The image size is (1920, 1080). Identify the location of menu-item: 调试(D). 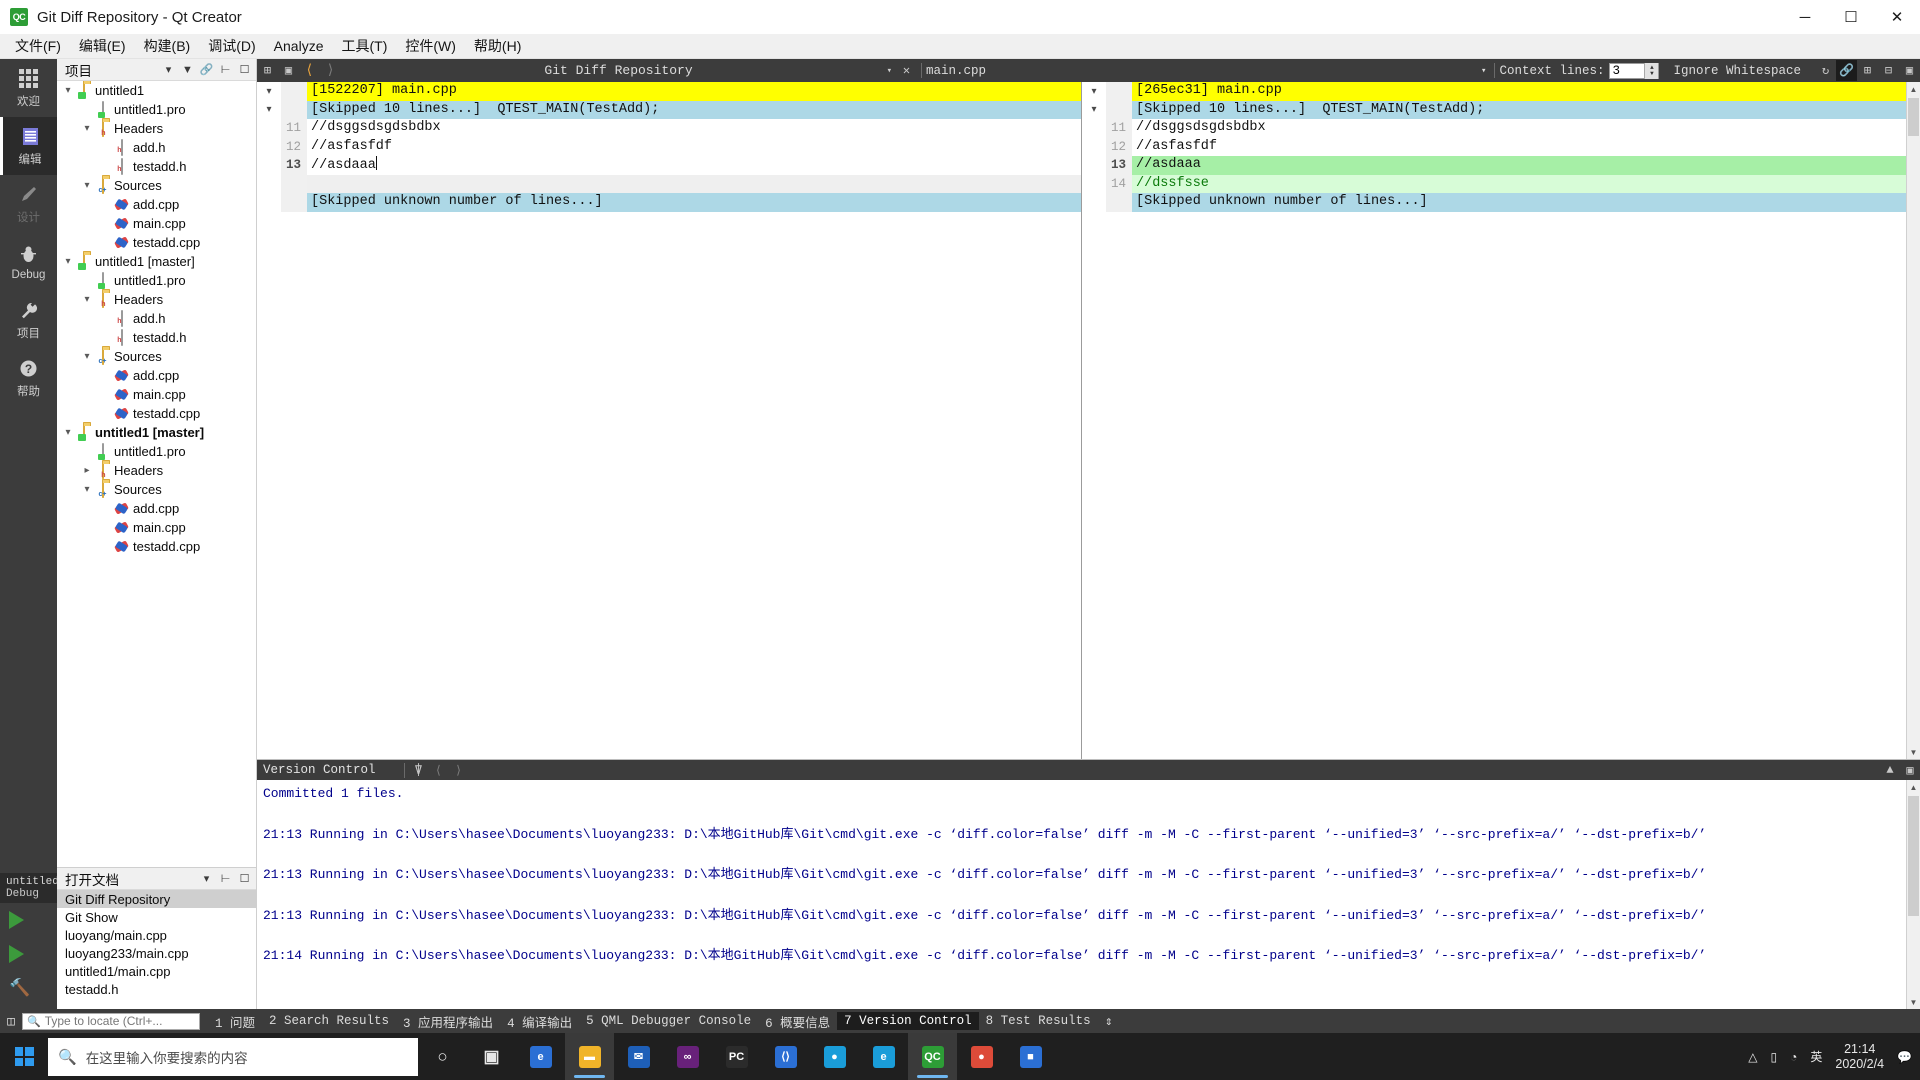
(231, 46).